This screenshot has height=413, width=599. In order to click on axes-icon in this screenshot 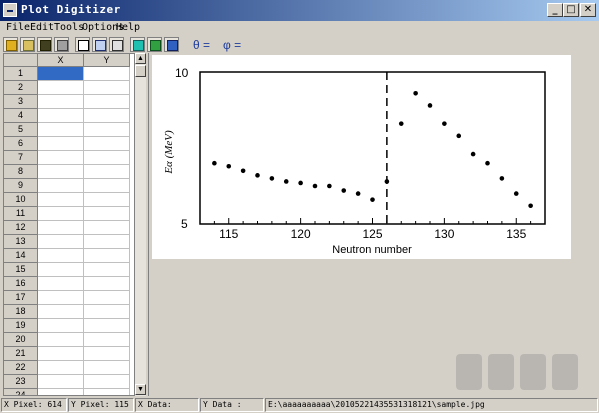, I will do `click(82, 44)`.